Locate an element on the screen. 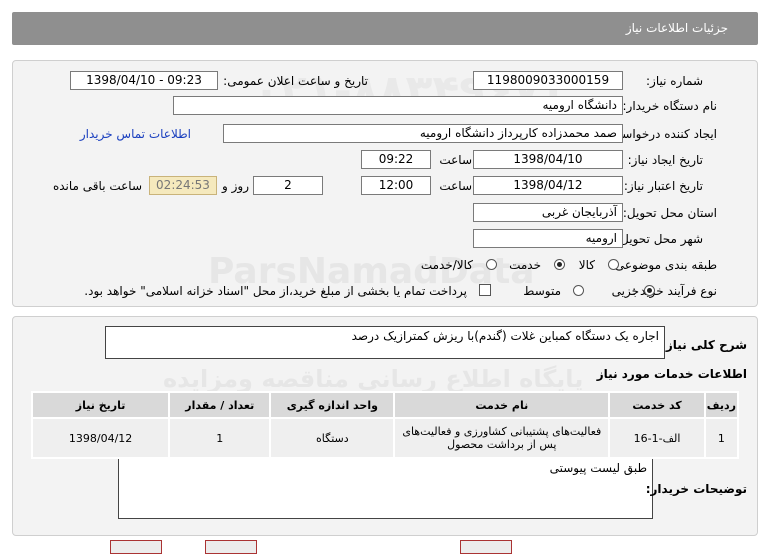 Image resolution: width=770 pixels, height=554 pixels. created-time-field: 09:22 is located at coordinates (396, 159).